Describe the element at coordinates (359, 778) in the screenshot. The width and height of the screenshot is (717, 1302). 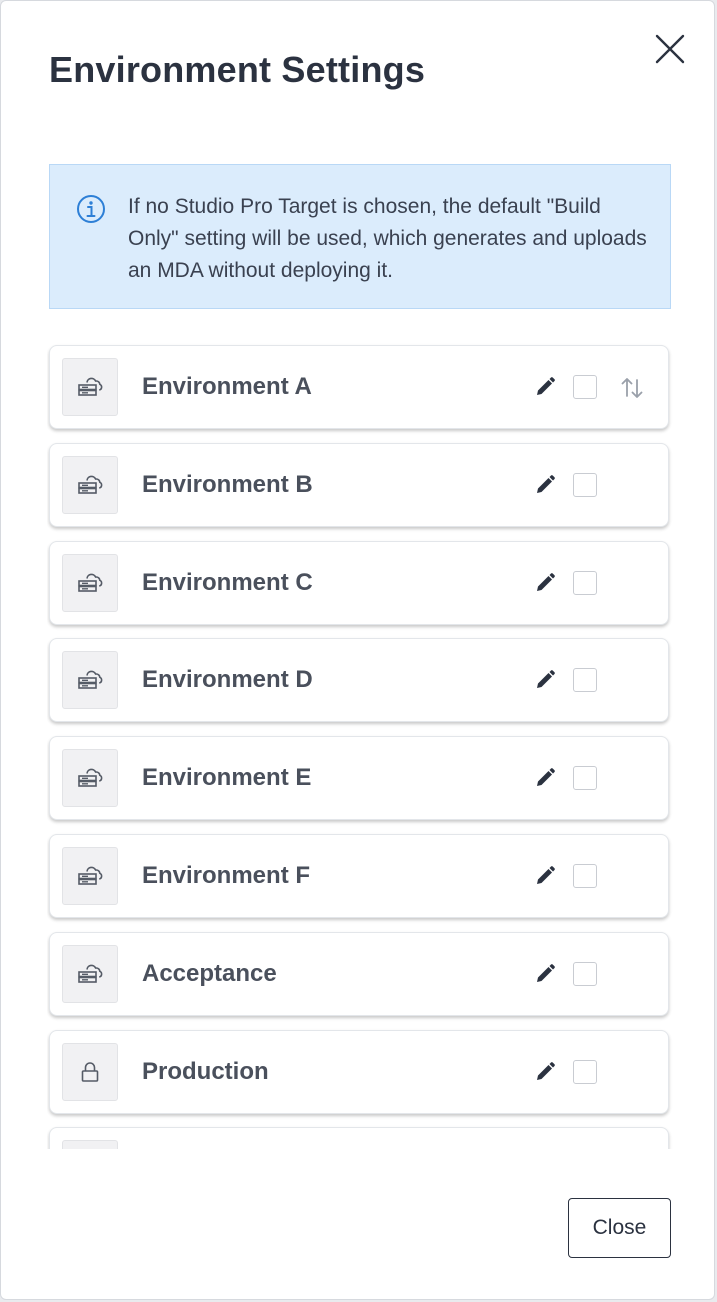
I see `environment-row: Environment E` at that location.